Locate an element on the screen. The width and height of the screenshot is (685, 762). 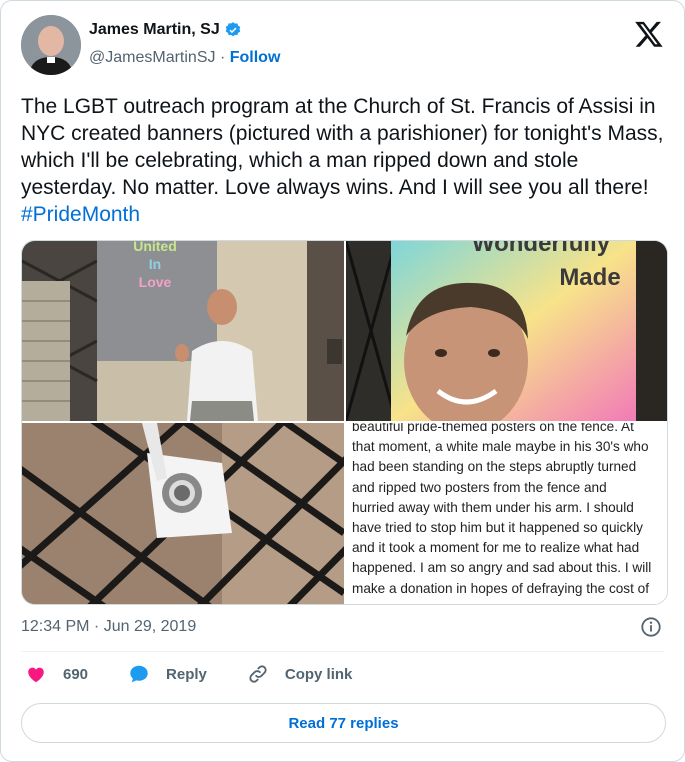
x-logo-icon is located at coordinates (649, 34).